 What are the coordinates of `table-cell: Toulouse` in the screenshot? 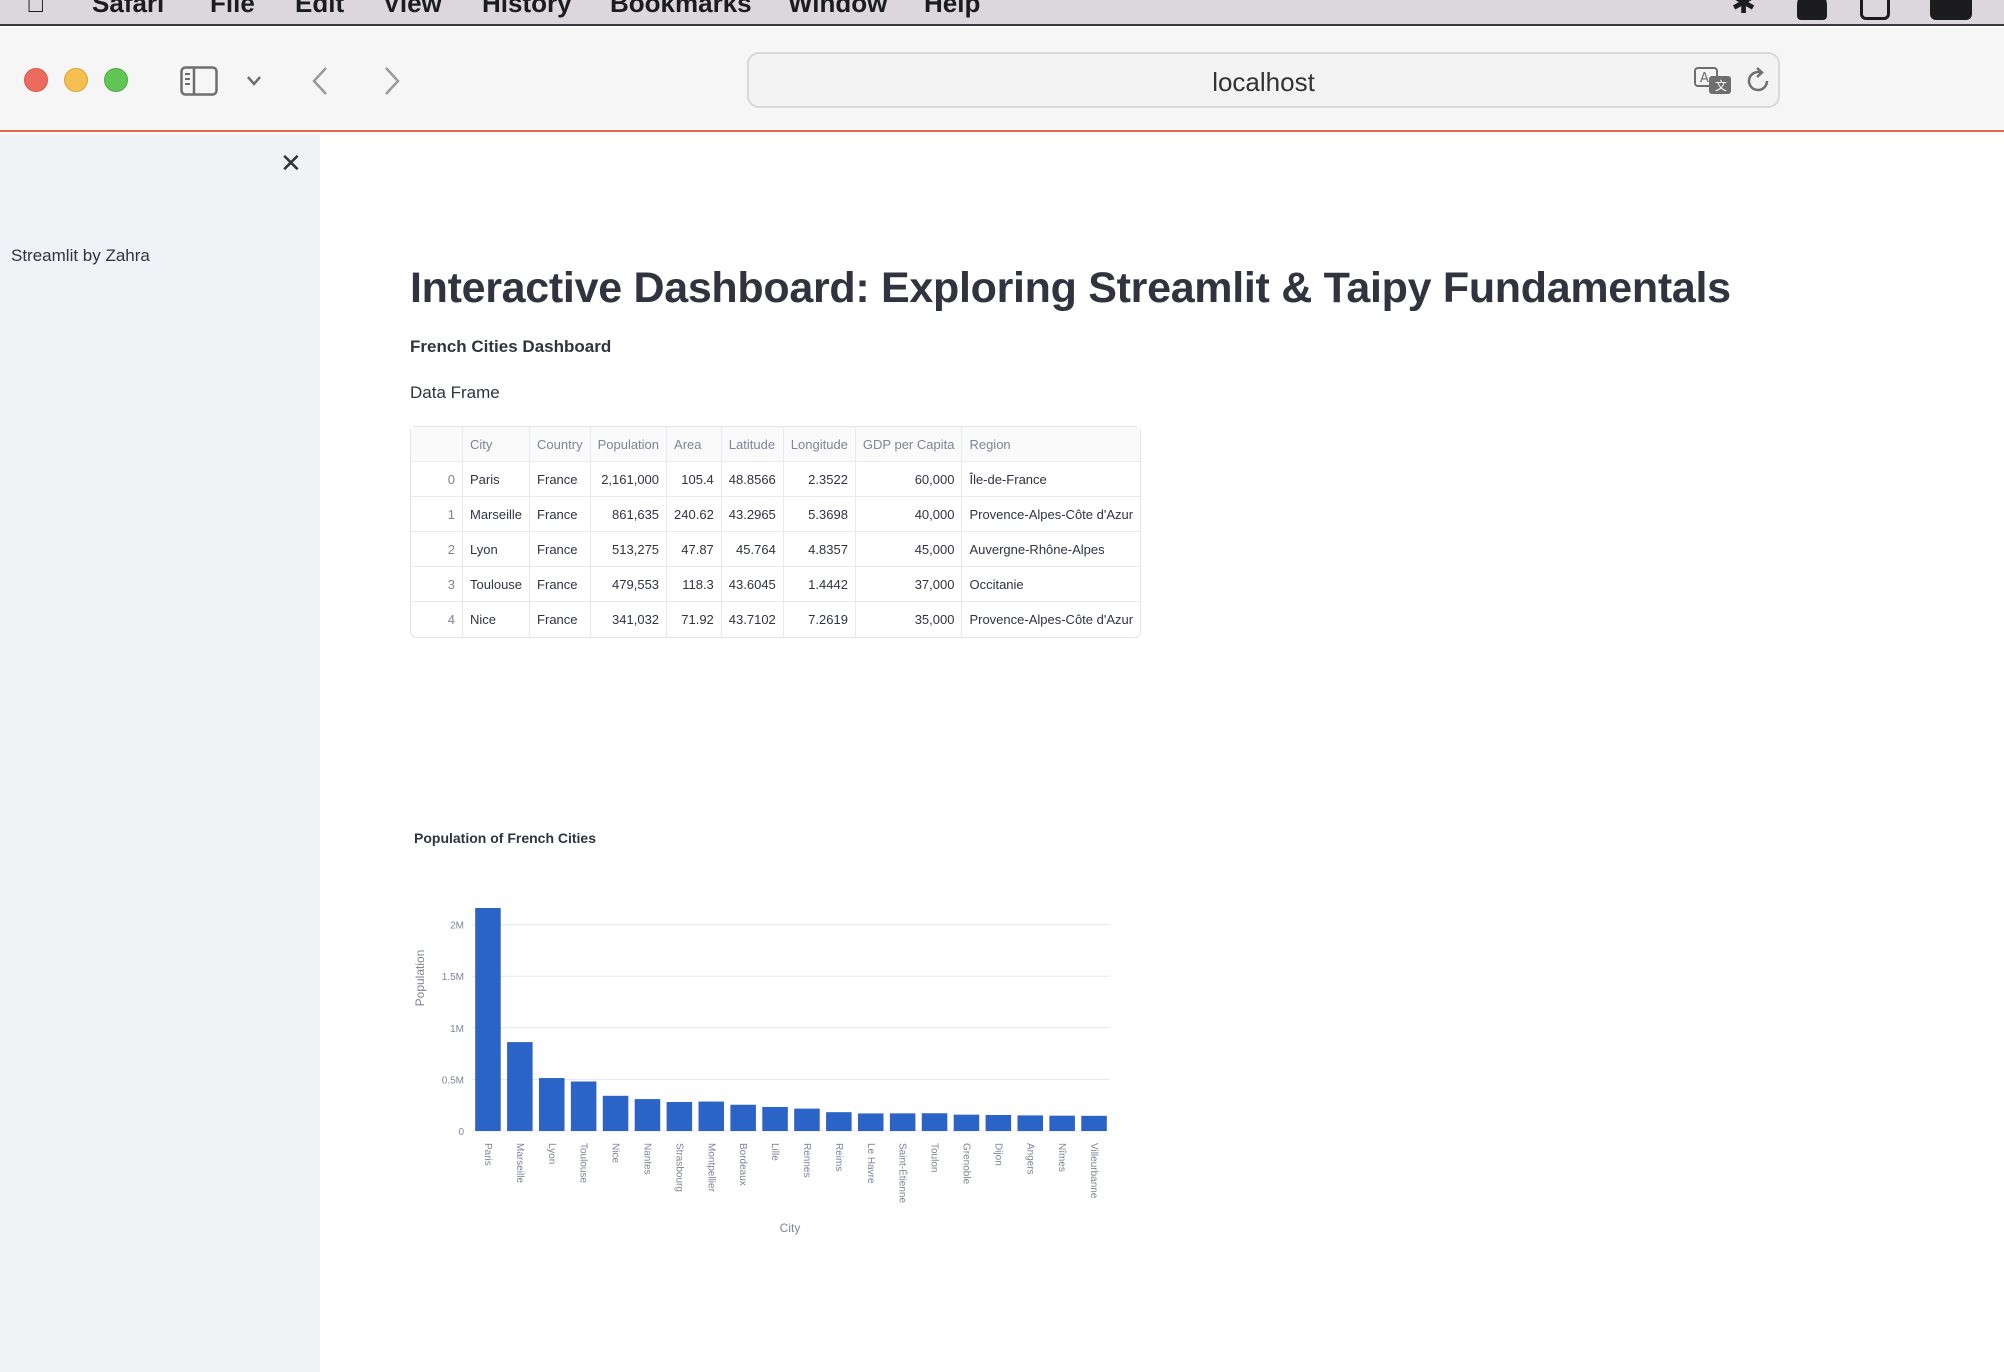 It's located at (497, 584).